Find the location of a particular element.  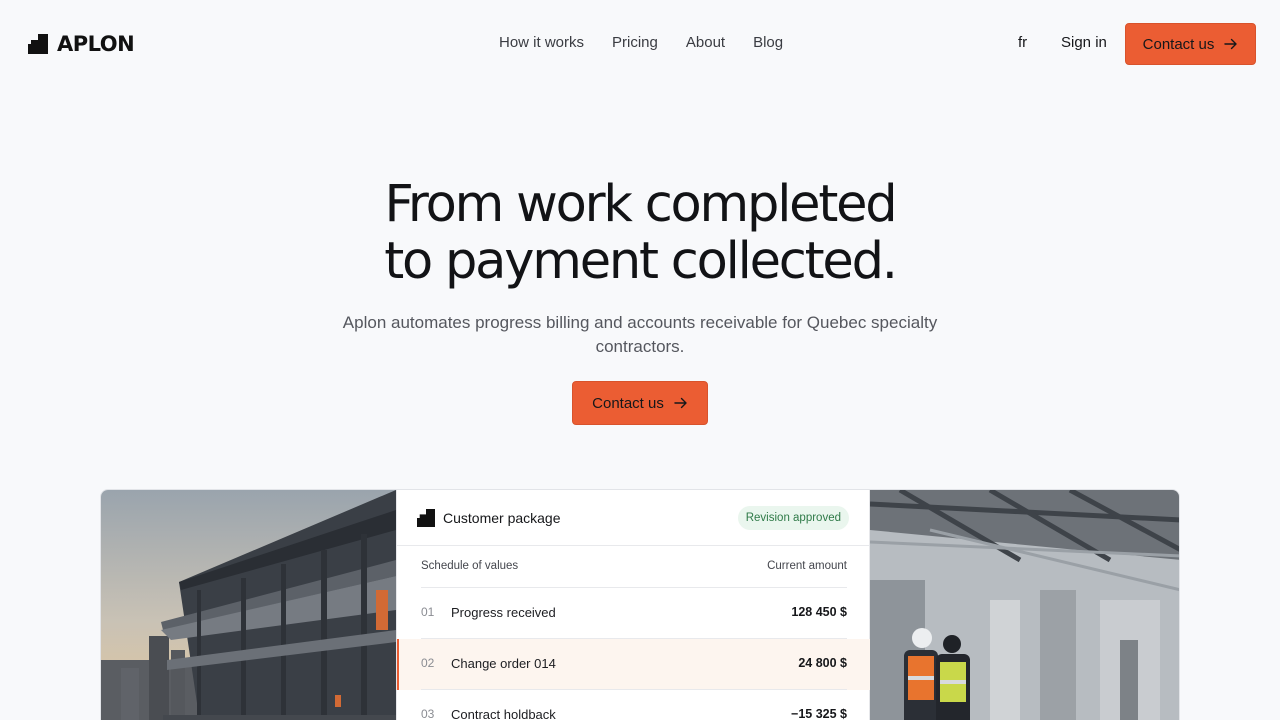

row-label: Progress received is located at coordinates (503, 612).